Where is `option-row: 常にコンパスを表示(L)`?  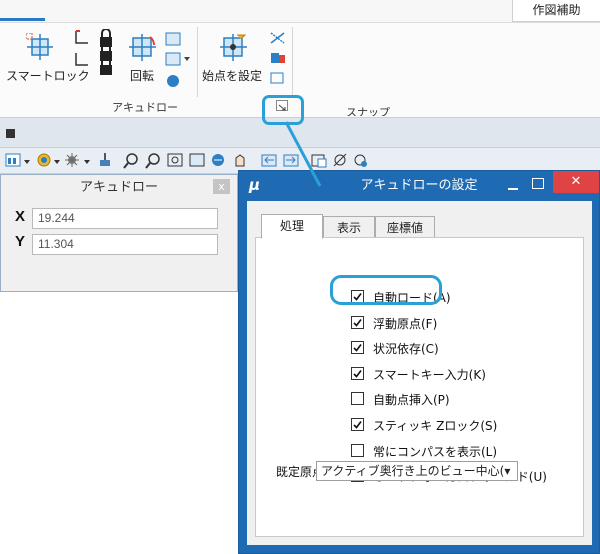 option-row: 常にコンパスを表示(L) is located at coordinates (416, 451).